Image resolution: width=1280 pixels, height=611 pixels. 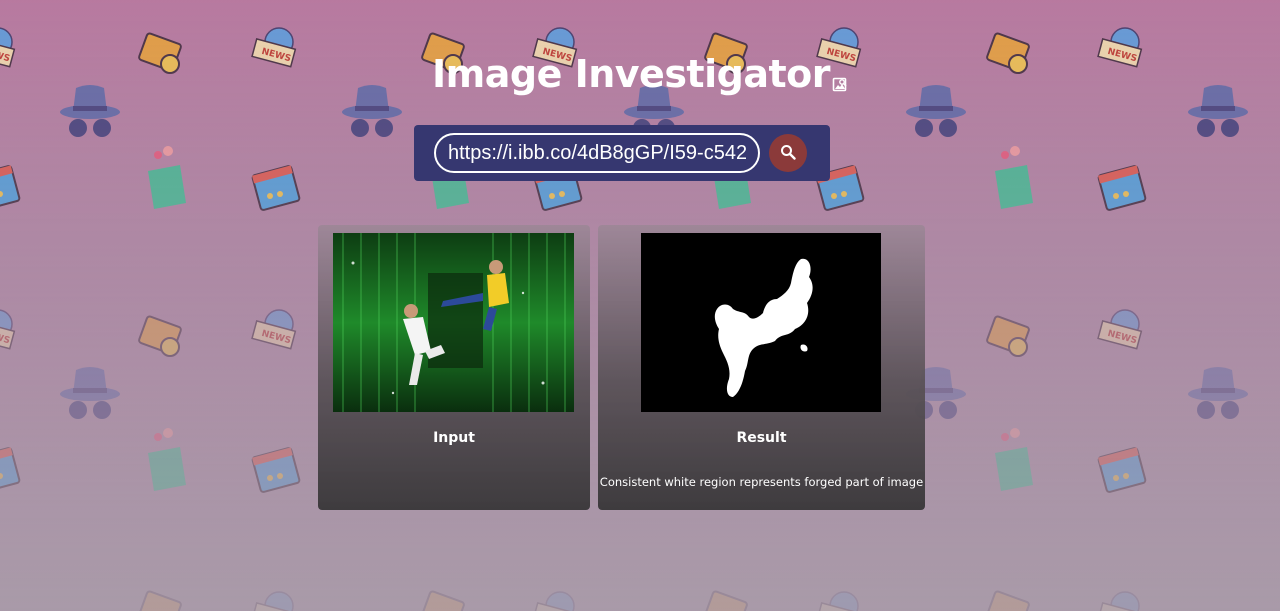 I want to click on input-image, so click(x=453, y=322).